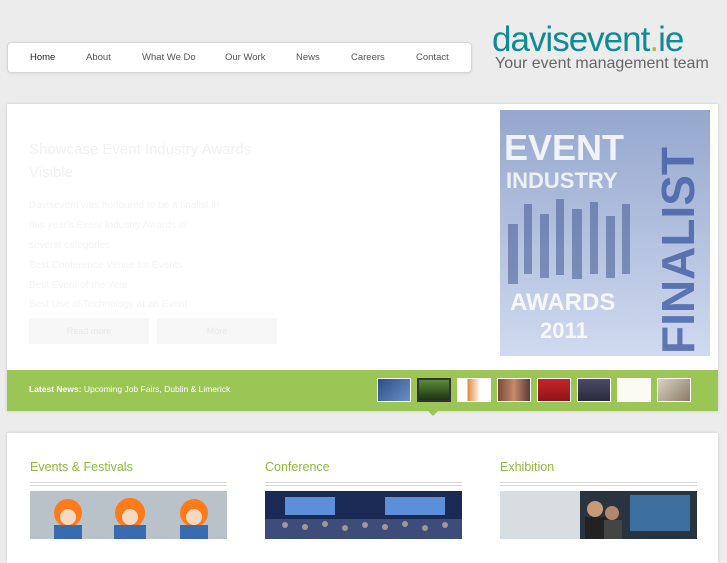  I want to click on poster-event-text: EVENT, so click(564, 147).